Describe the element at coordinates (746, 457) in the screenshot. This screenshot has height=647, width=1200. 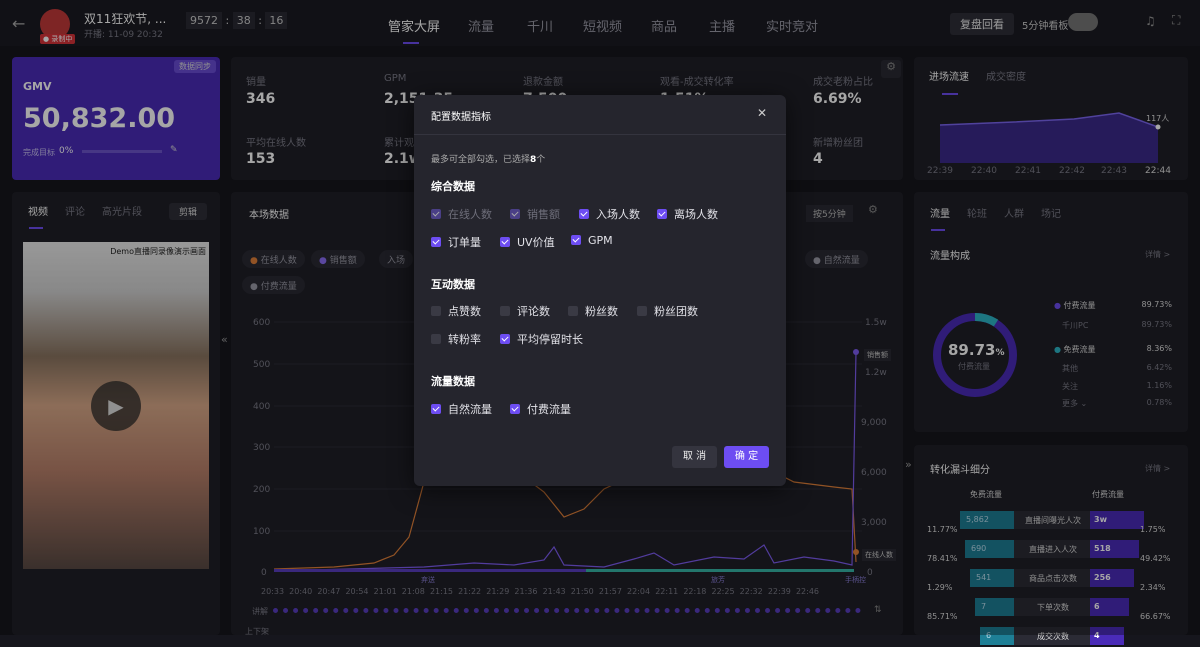
I see `confirm-button: 确 定` at that location.